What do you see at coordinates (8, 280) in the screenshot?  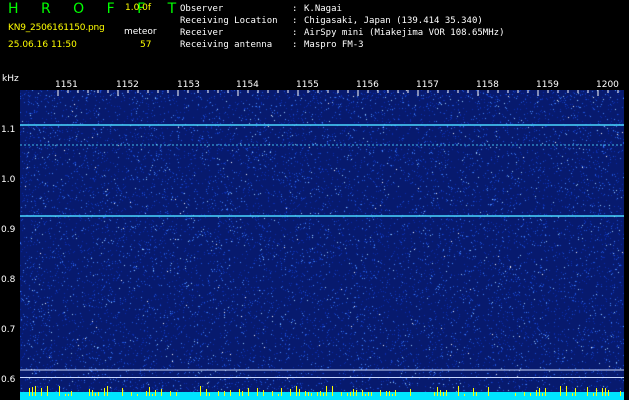 I see `y-tick-label: 0.8` at bounding box center [8, 280].